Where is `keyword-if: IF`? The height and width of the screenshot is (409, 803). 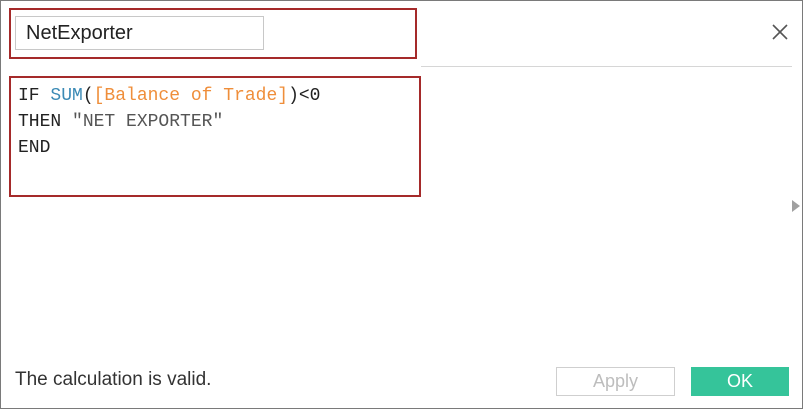
keyword-if: IF is located at coordinates (34, 96).